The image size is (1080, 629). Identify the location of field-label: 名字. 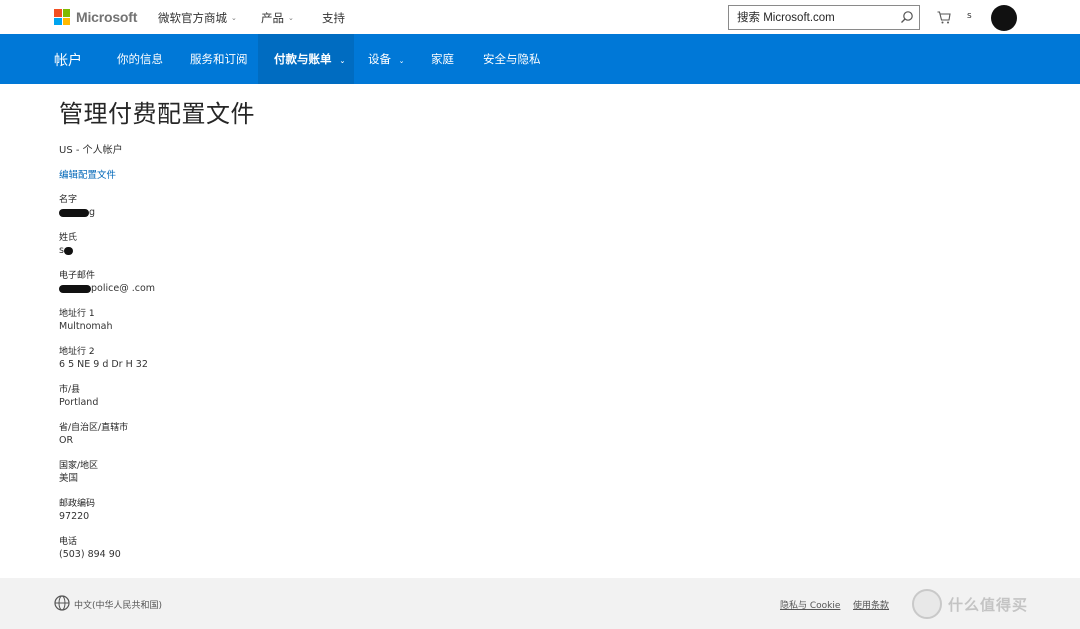
(68, 200).